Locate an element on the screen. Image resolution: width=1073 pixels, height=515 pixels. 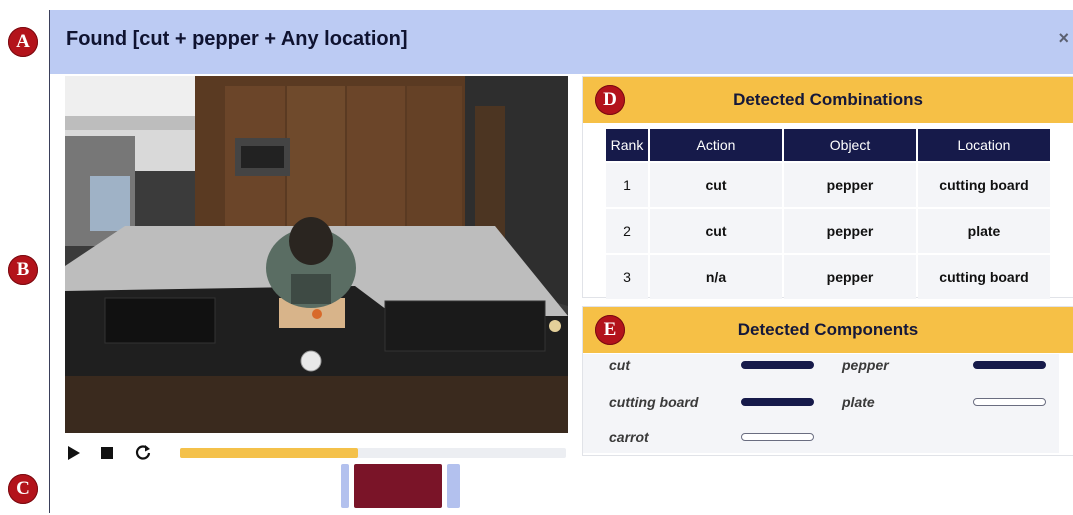
component-label: cut is located at coordinates (619, 365).